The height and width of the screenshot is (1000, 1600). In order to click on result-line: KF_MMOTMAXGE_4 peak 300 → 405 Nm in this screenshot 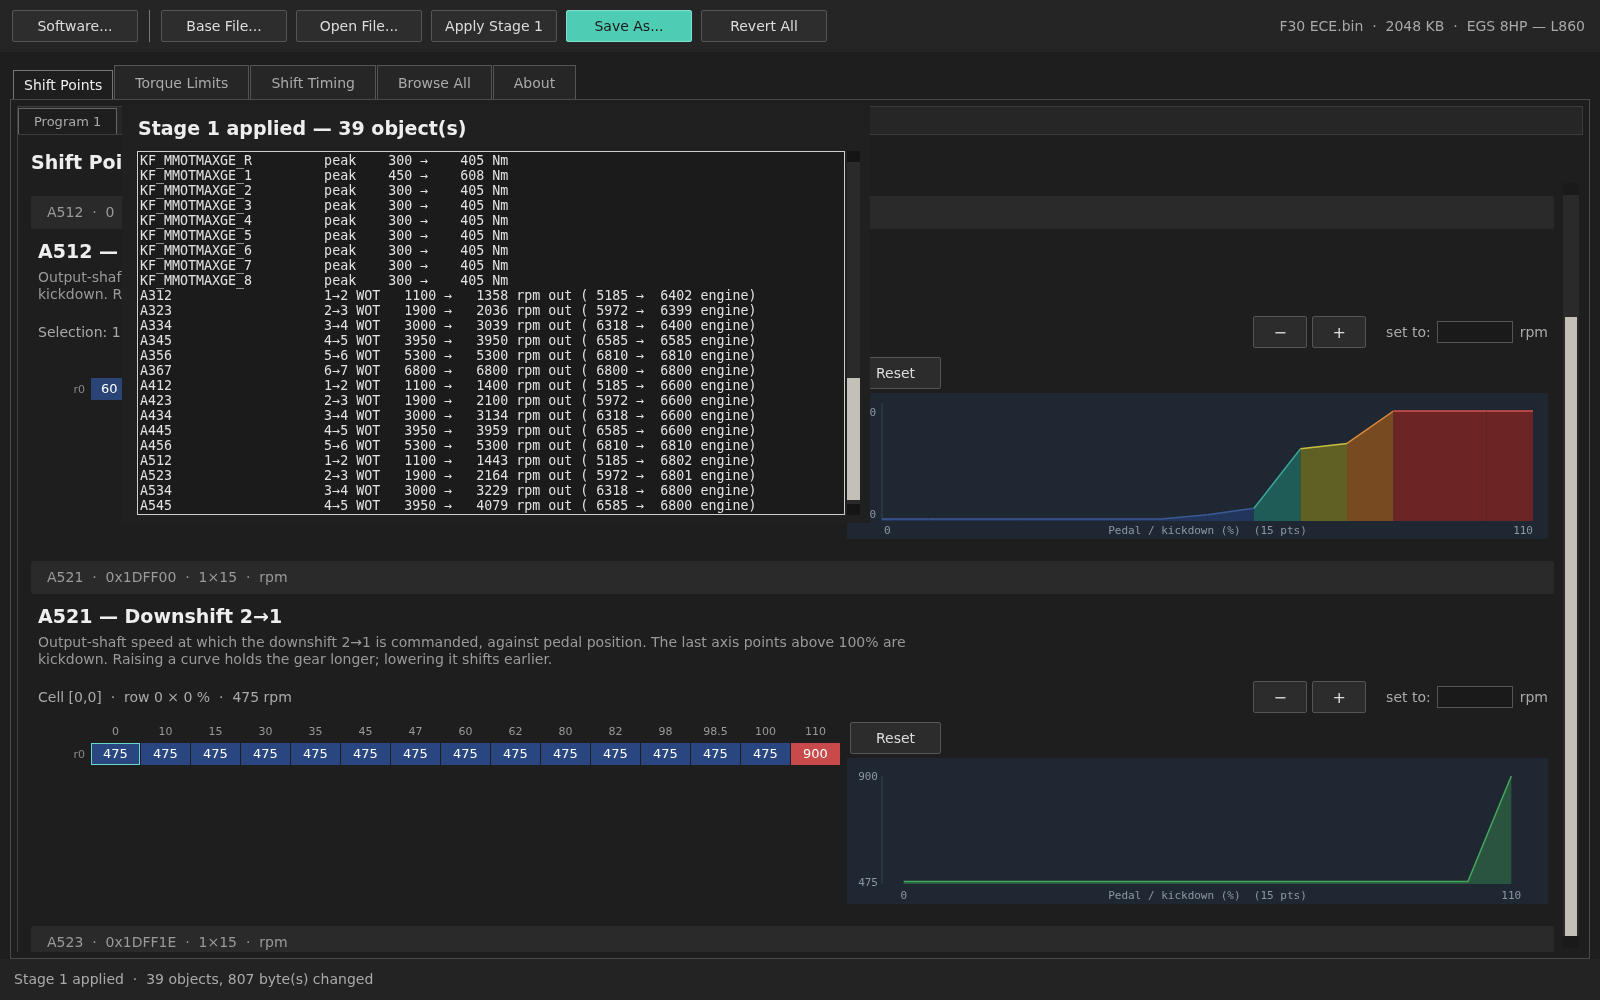, I will do `click(491, 220)`.